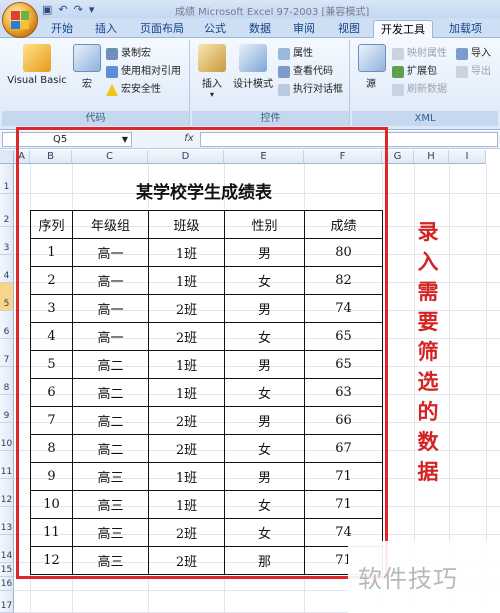 The width and height of the screenshot is (500, 613). What do you see at coordinates (398, 157) in the screenshot?
I see `column-header-g: G` at bounding box center [398, 157].